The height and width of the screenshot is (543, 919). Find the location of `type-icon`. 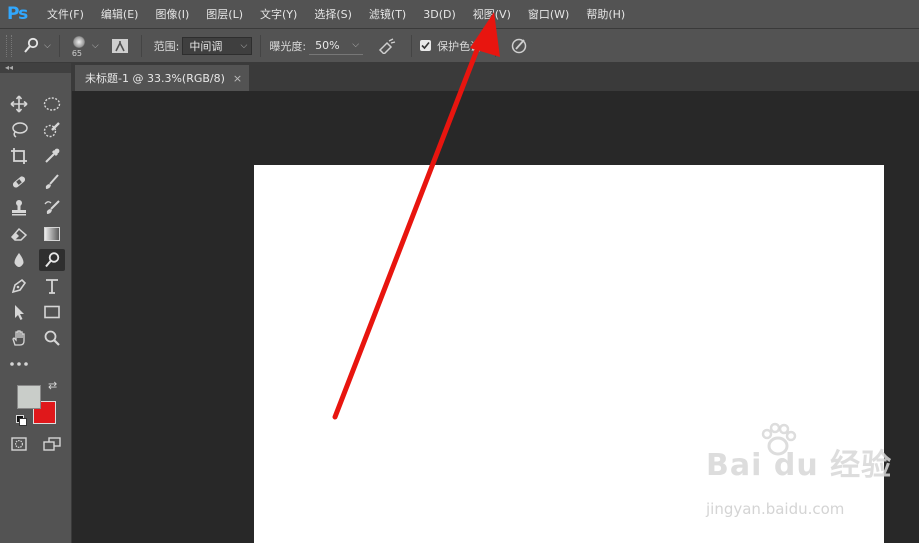

type-icon is located at coordinates (52, 286).